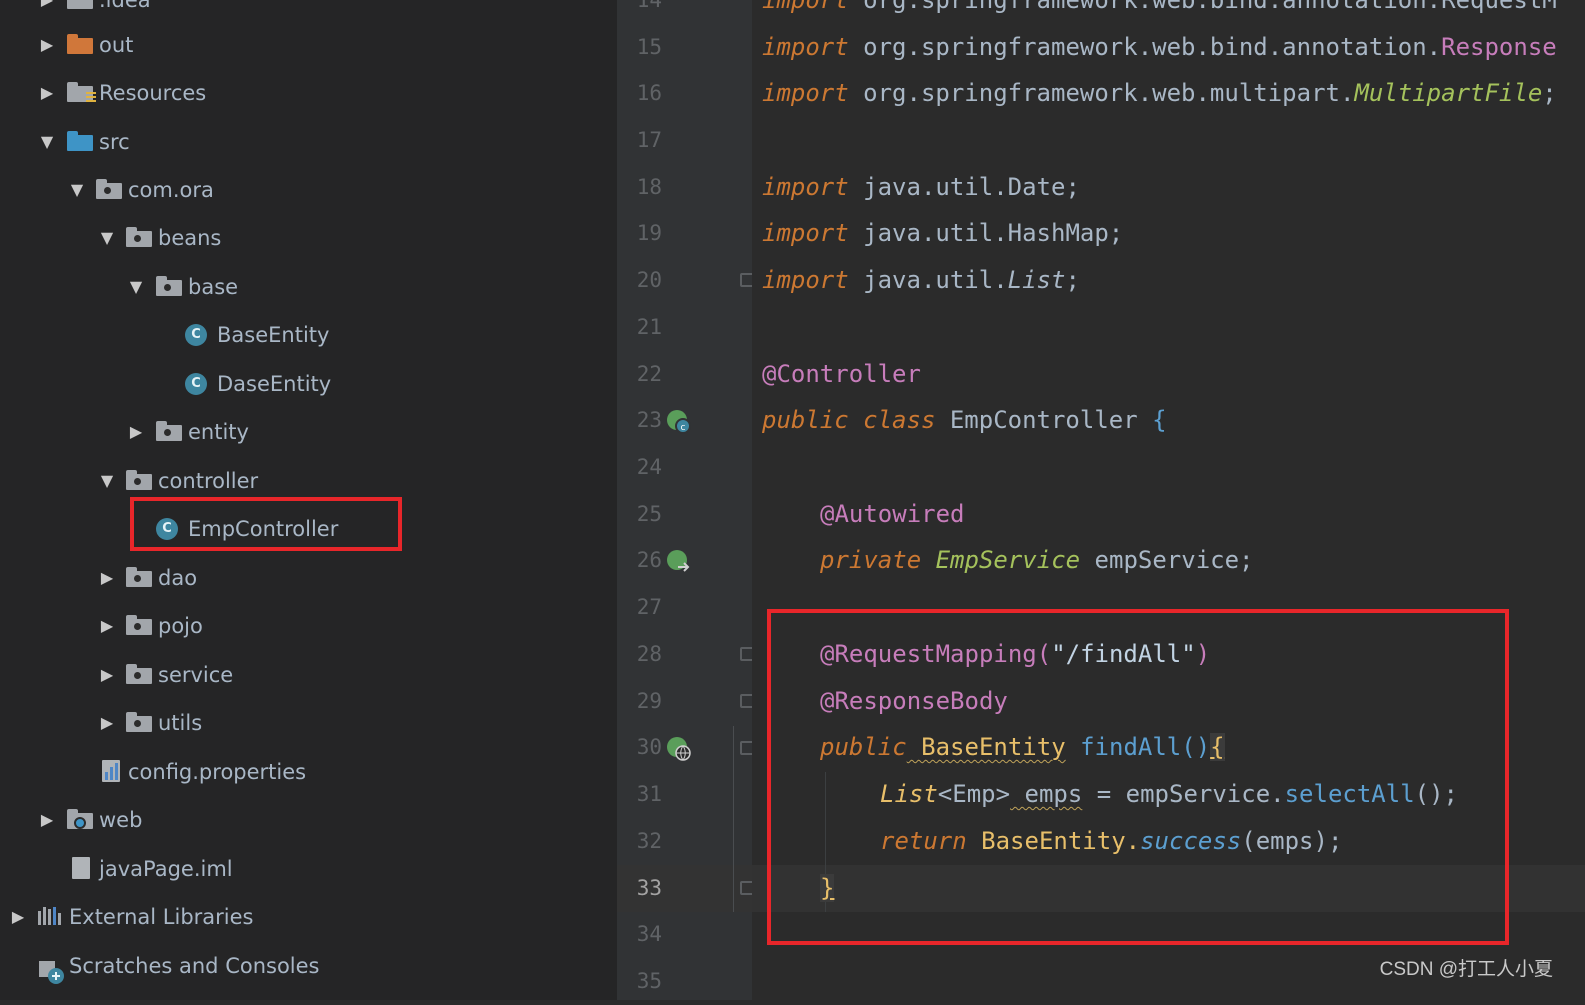 The width and height of the screenshot is (1585, 1005). What do you see at coordinates (649, 140) in the screenshot?
I see `line-number: 17` at bounding box center [649, 140].